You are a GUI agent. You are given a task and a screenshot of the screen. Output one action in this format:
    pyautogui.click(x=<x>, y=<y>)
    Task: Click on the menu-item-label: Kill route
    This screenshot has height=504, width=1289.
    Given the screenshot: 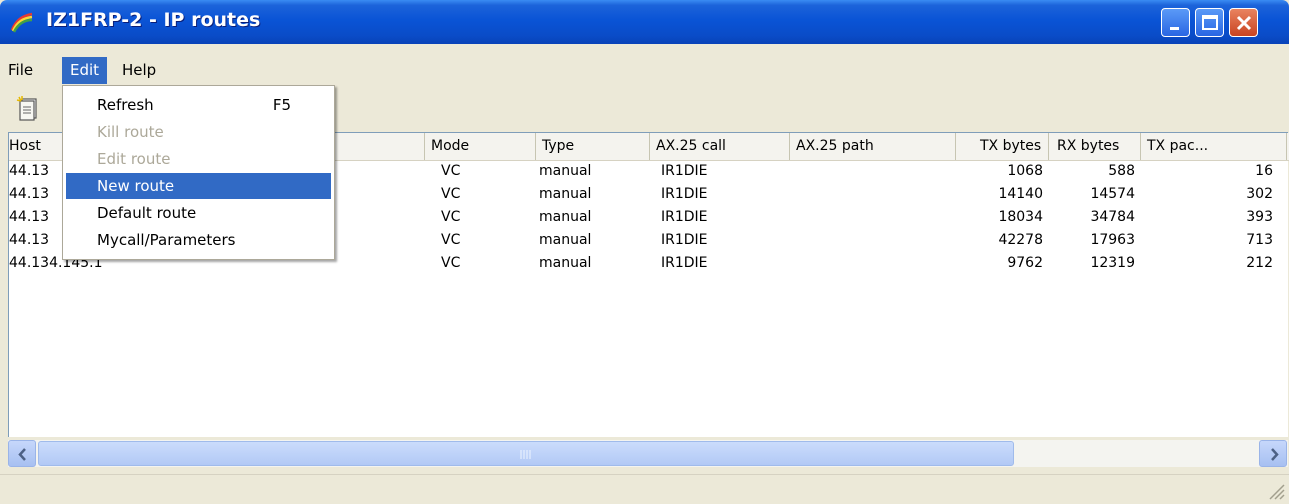 What is the action you would take?
    pyautogui.click(x=130, y=132)
    